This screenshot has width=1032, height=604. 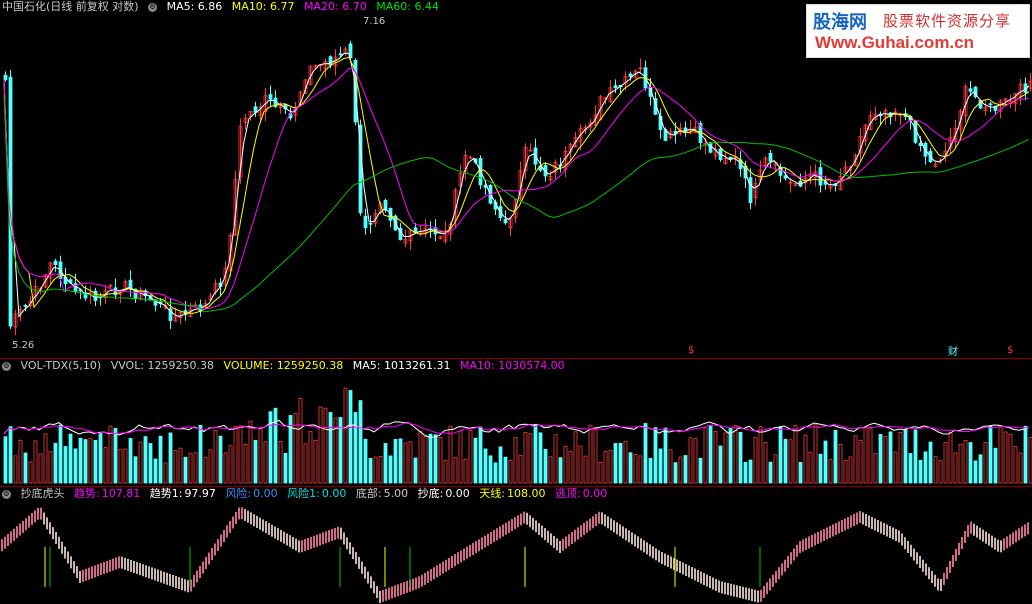 What do you see at coordinates (396, 493) in the screenshot?
I see `bottom-value: 5.00` at bounding box center [396, 493].